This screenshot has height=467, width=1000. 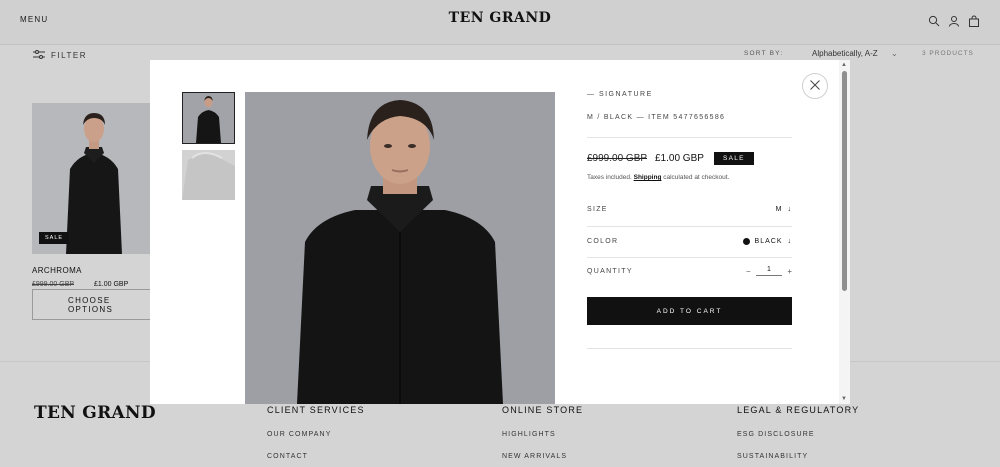 I want to click on product-card-new-price: £1.00 GBP, so click(x=111, y=284).